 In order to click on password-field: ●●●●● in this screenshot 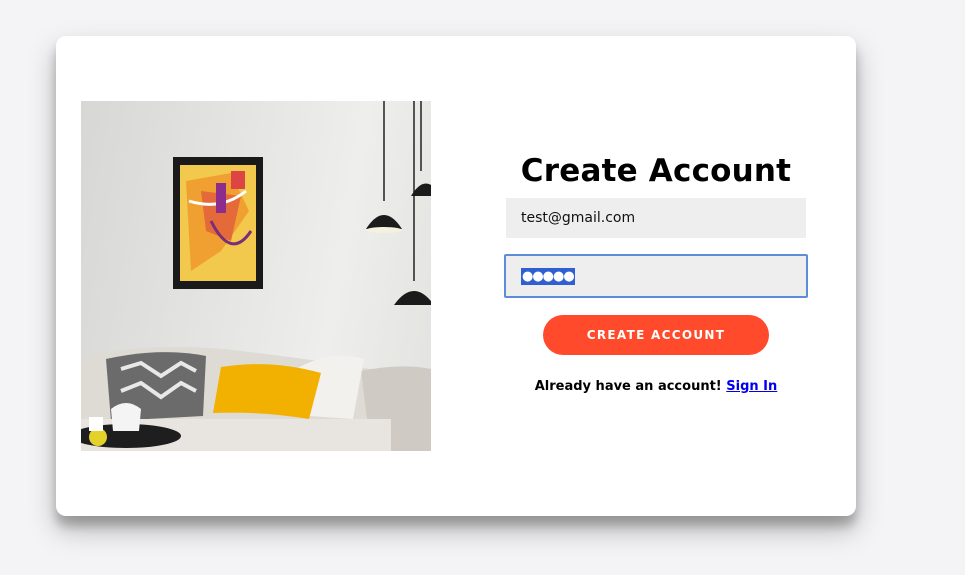, I will do `click(656, 276)`.